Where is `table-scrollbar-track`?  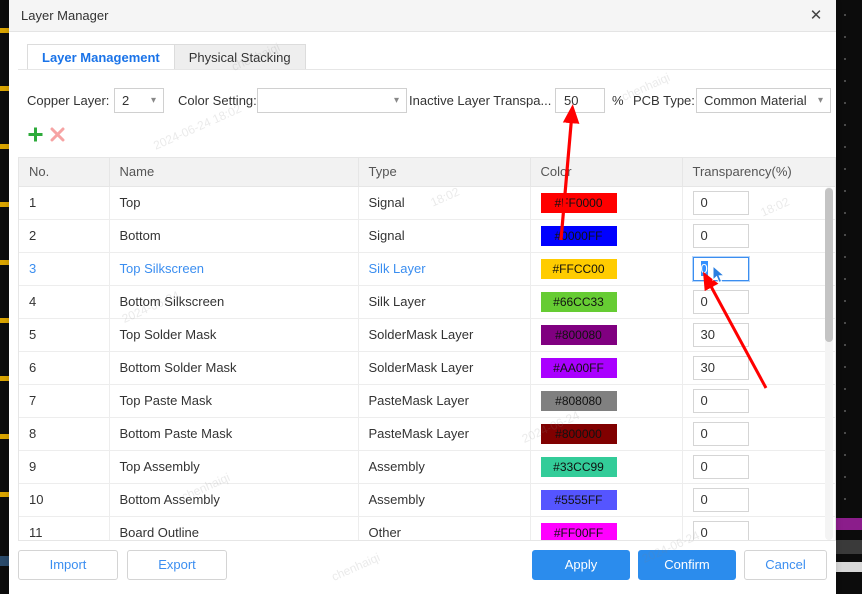 table-scrollbar-track is located at coordinates (829, 363).